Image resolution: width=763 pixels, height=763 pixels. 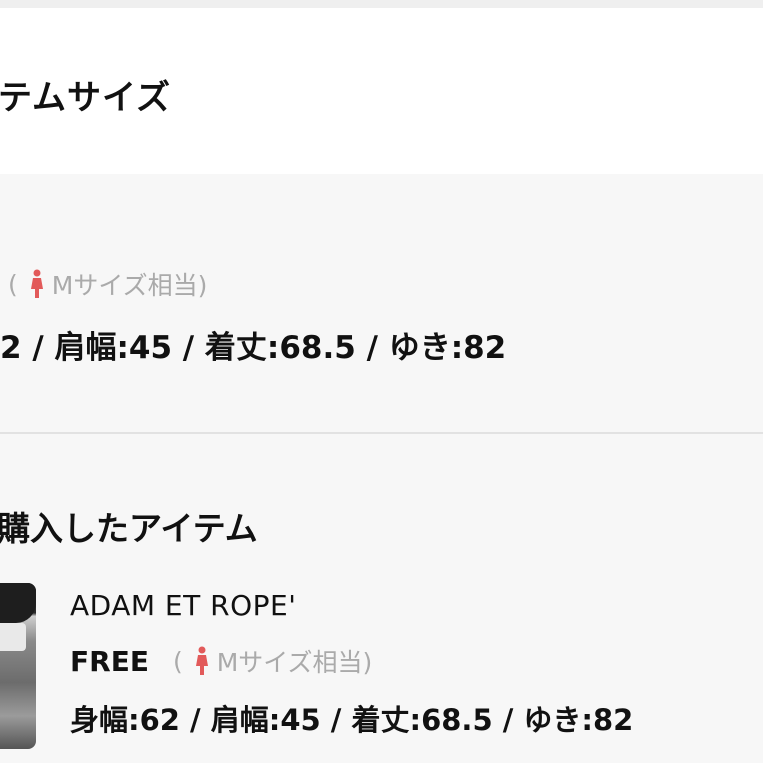 I want to click on purchased-items-title: 購入したアイテム, so click(x=129, y=528).